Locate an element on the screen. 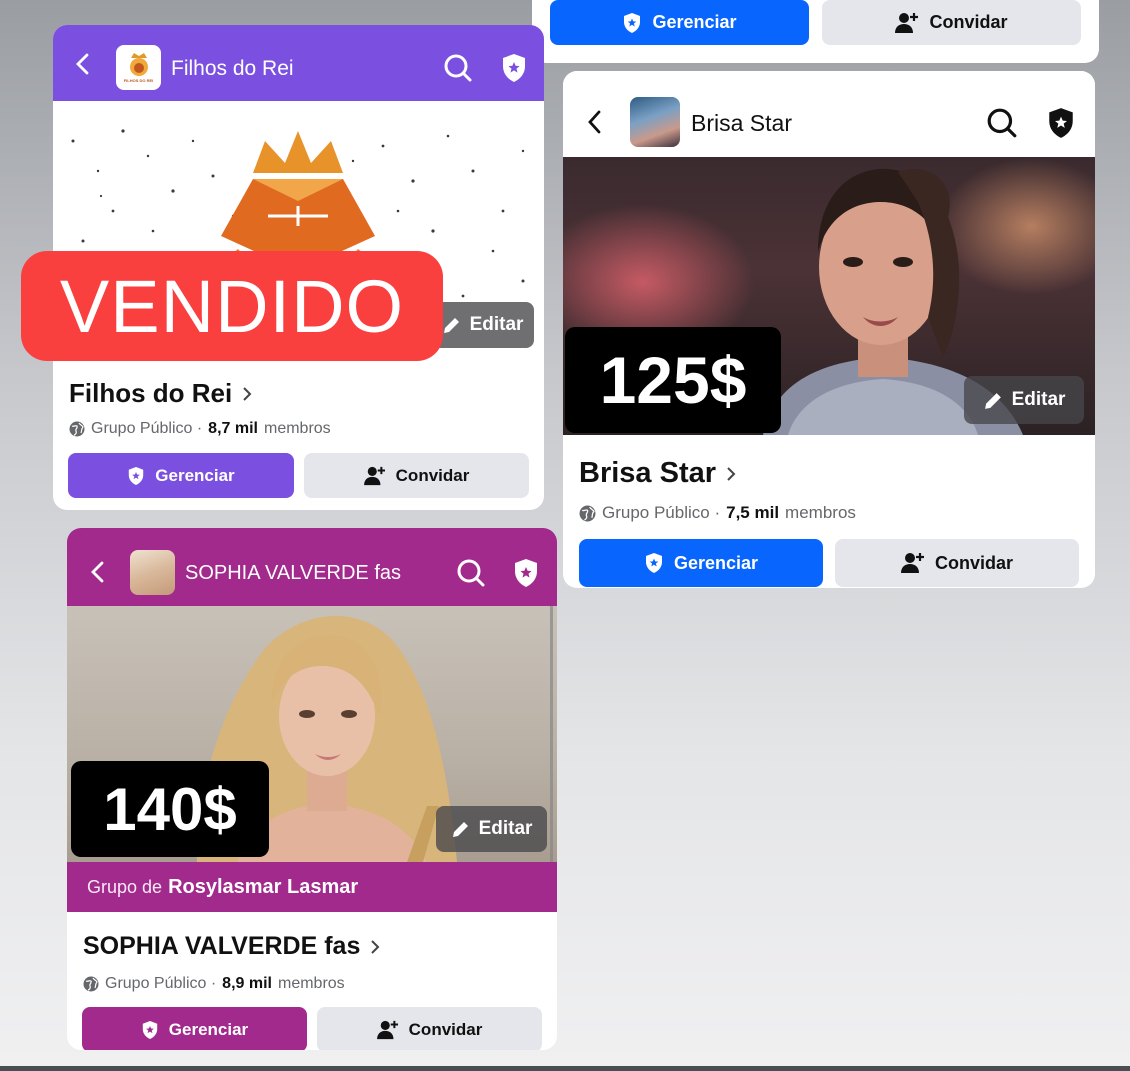 The image size is (1130, 1071). group-meta: Grupo Público · 8,9 mil membros is located at coordinates (214, 984).